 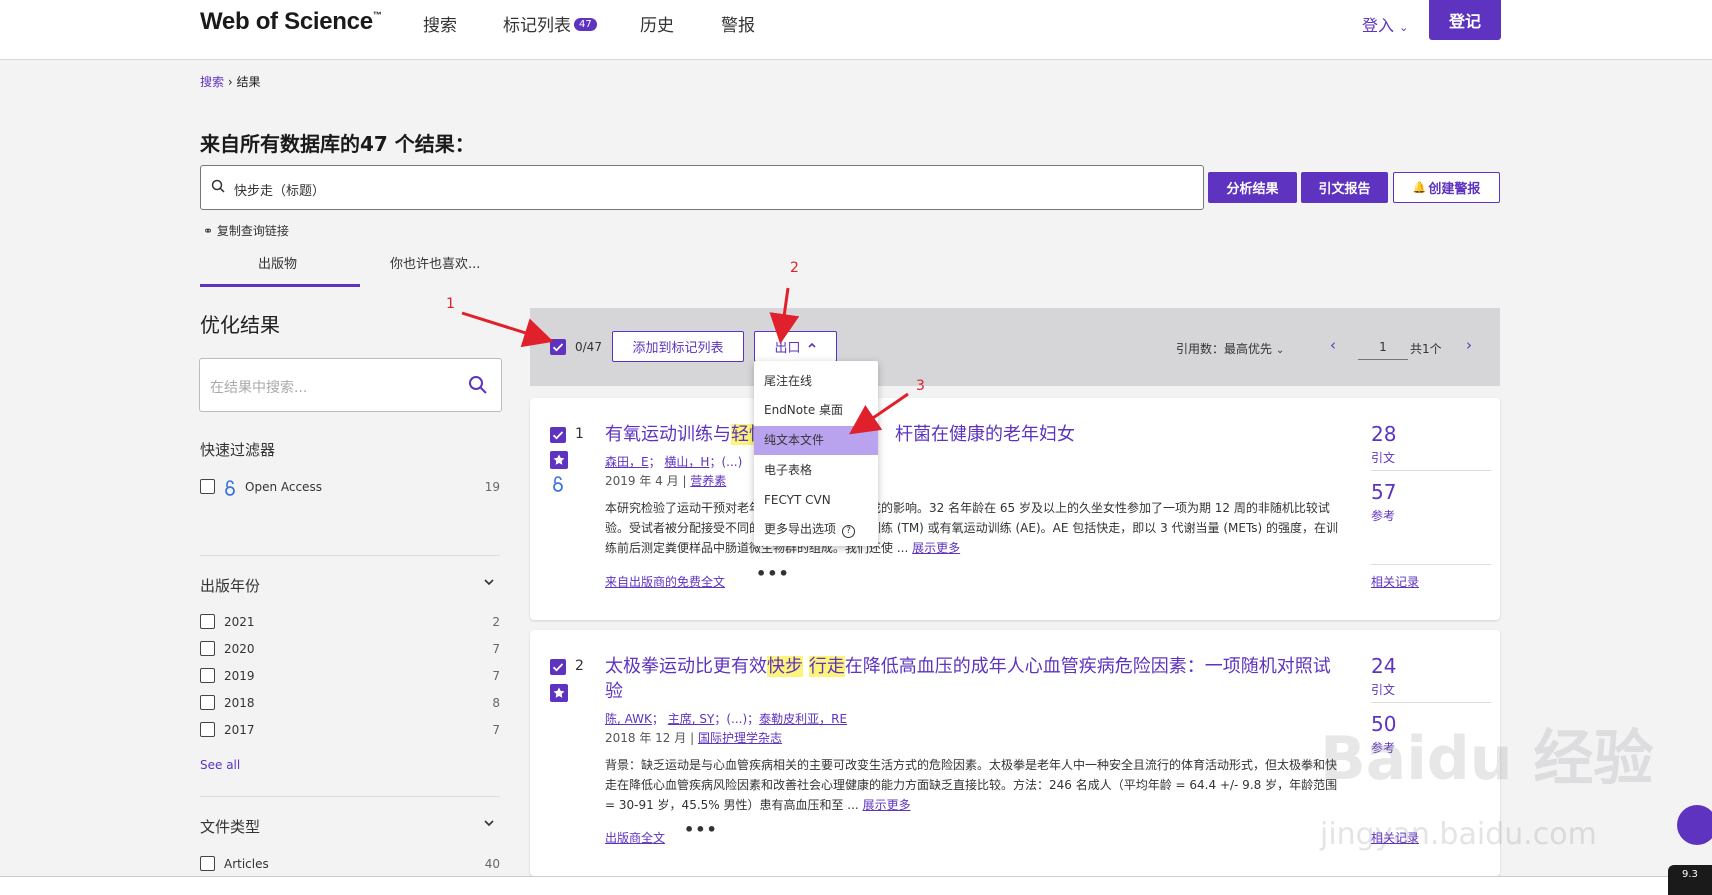 What do you see at coordinates (1690, 880) in the screenshot?
I see `speed-widget: 9.3` at bounding box center [1690, 880].